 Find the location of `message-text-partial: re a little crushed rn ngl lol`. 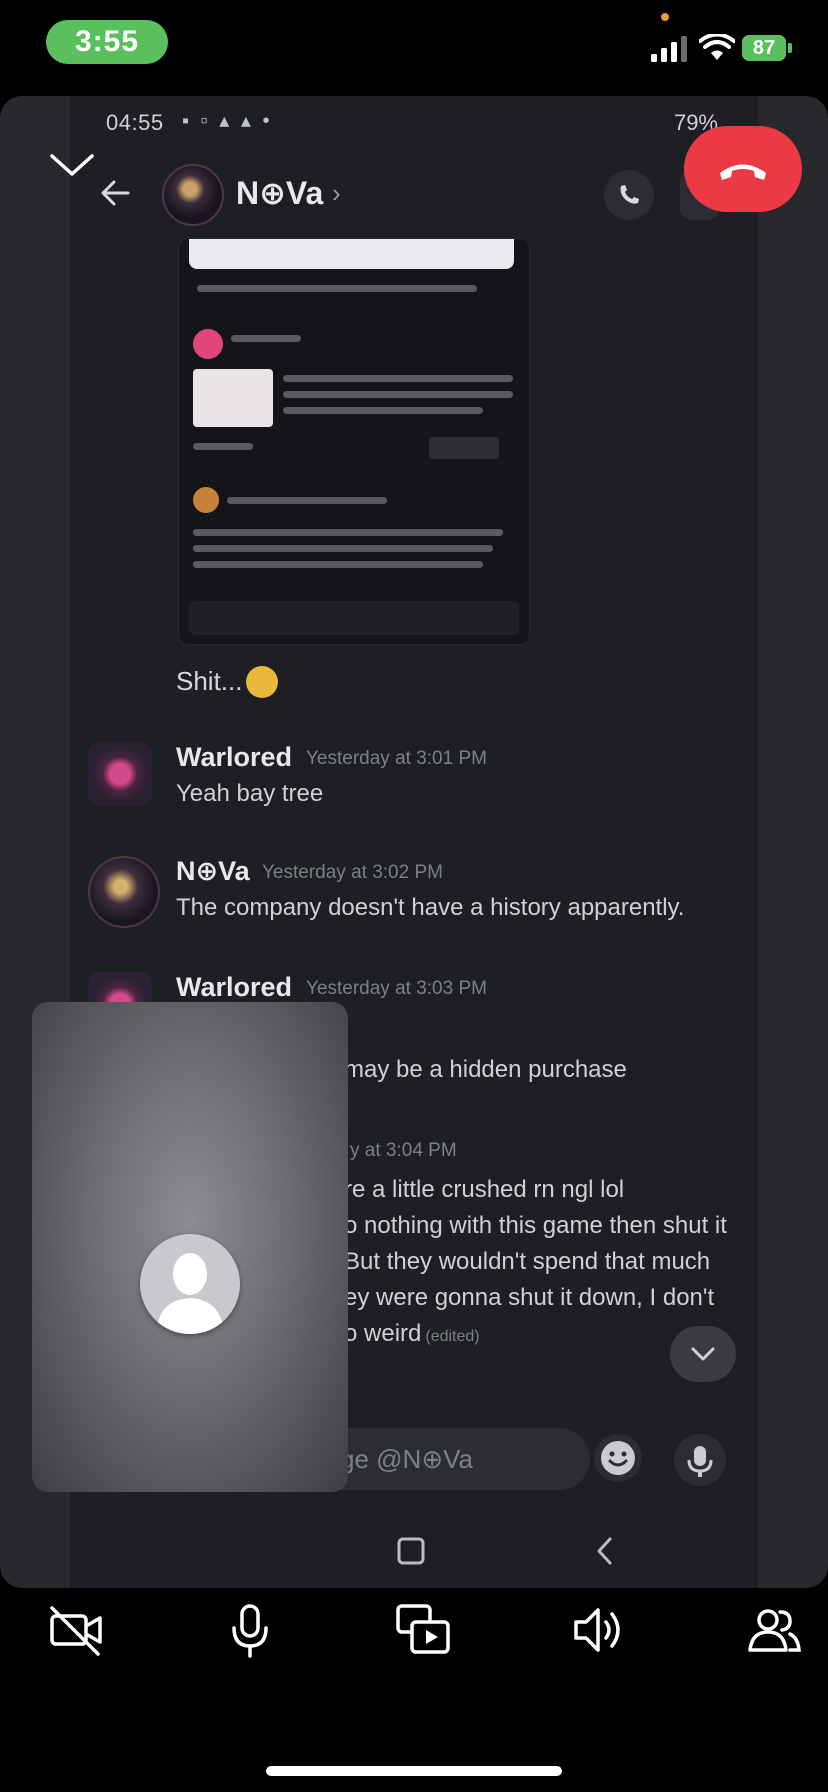

message-text-partial: re a little crushed rn ngl lol is located at coordinates (484, 1189).